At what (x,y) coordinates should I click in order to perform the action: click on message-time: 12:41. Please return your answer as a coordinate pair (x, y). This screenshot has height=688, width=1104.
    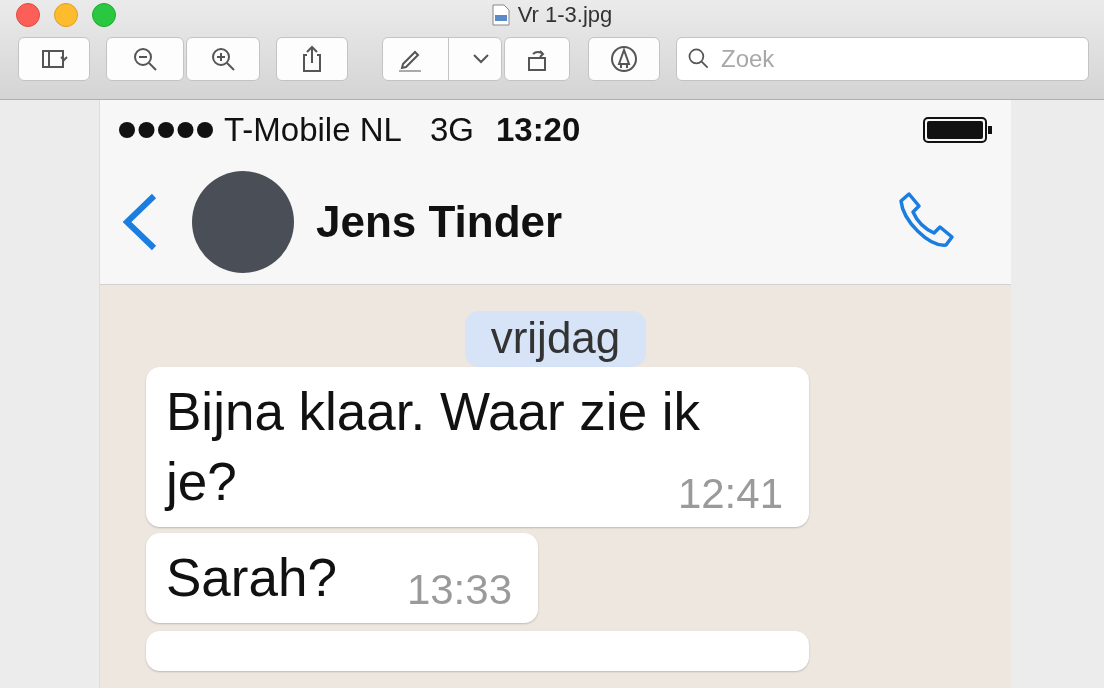
    Looking at the image, I should click on (730, 494).